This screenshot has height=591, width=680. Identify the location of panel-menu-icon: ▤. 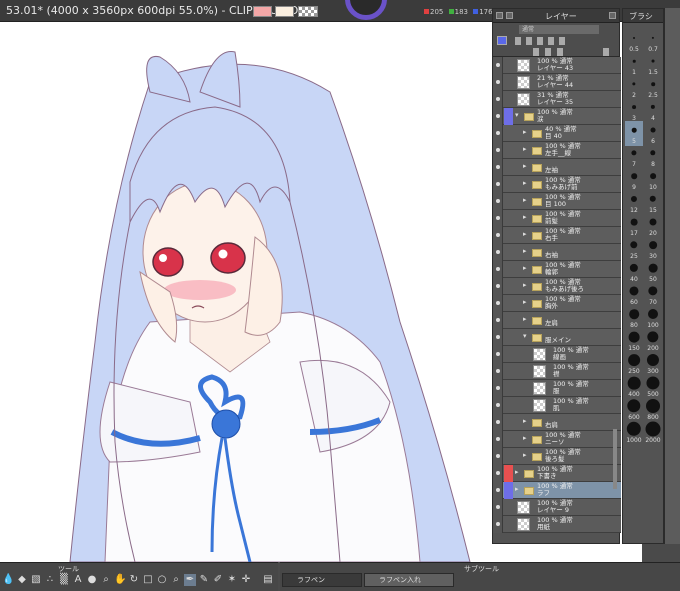
(268, 580).